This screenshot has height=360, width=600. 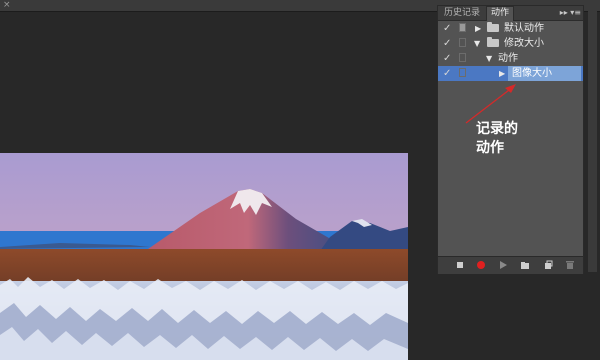 I want to click on tab-history: 历史记录, so click(x=462, y=13).